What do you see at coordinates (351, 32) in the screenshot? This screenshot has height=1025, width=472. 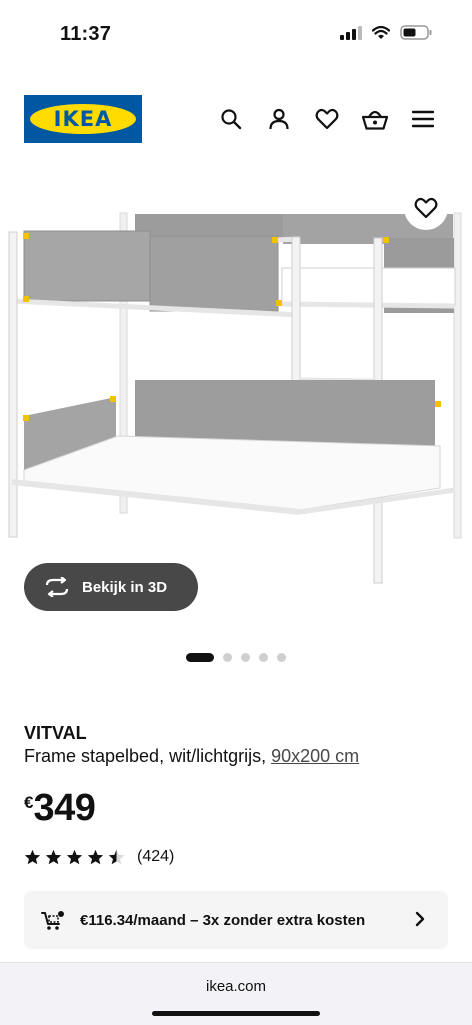 I see `cellular-signal-icon` at bounding box center [351, 32].